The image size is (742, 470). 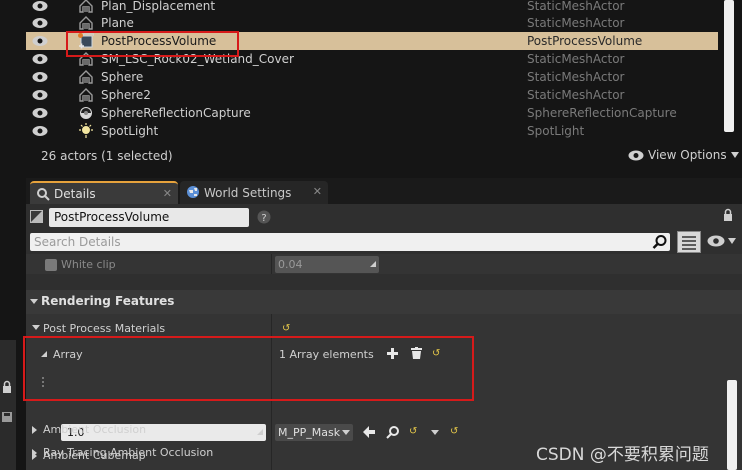 I want to click on white-clip-row: White clip 0.04, so click(x=384, y=264).